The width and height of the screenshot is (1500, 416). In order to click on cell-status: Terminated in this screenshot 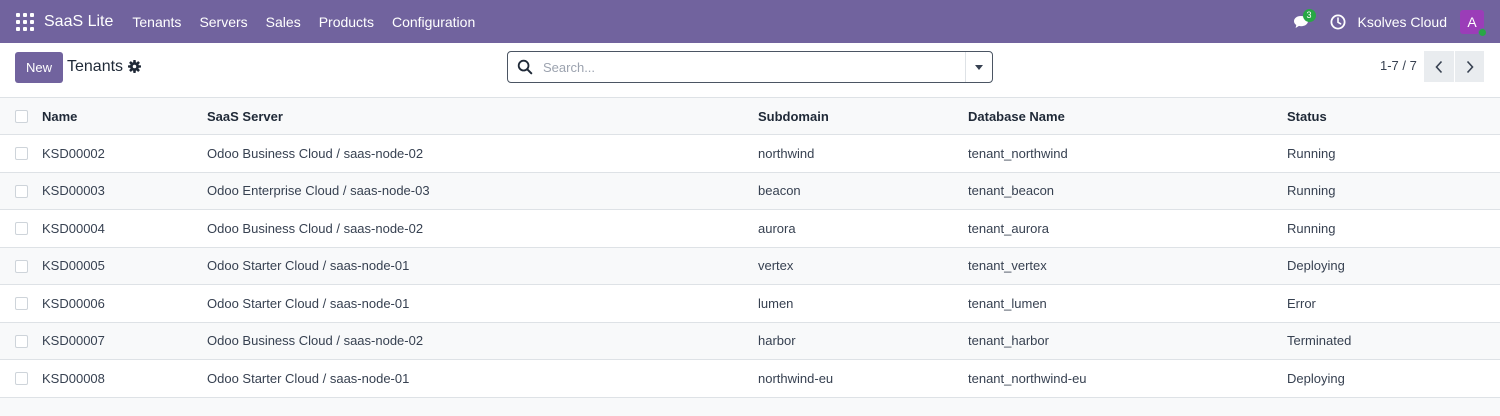, I will do `click(1319, 341)`.